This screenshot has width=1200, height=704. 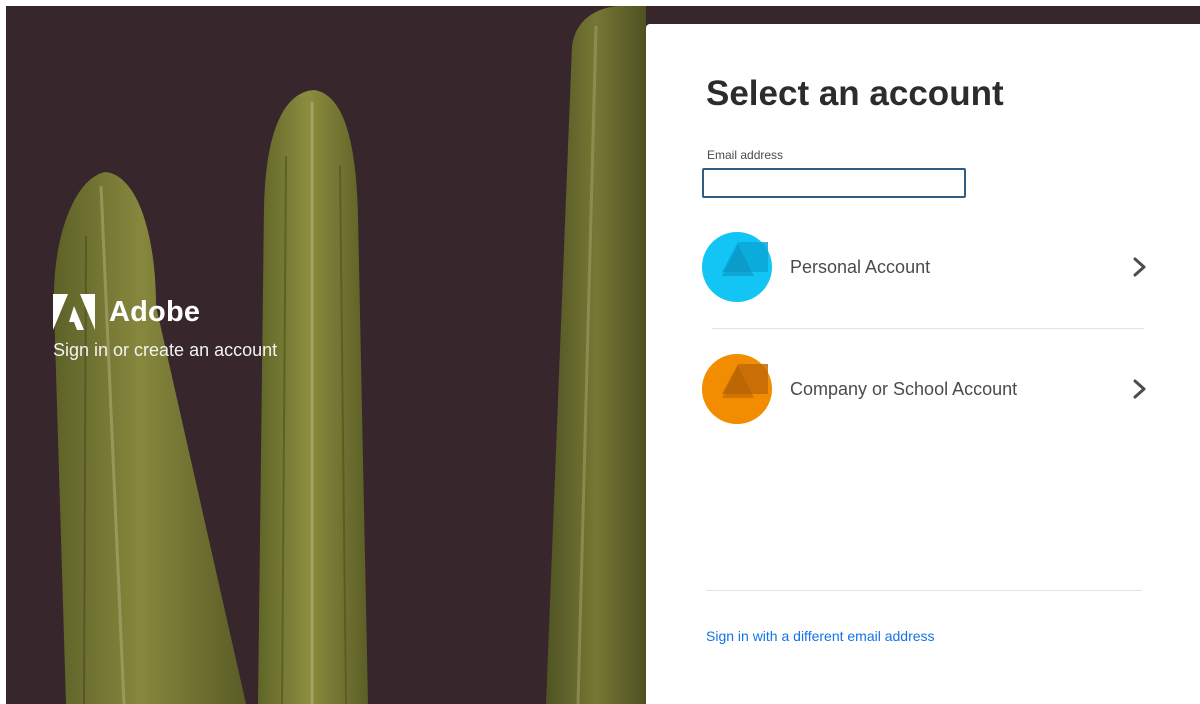 I want to click on email-label: Email address, so click(x=745, y=155).